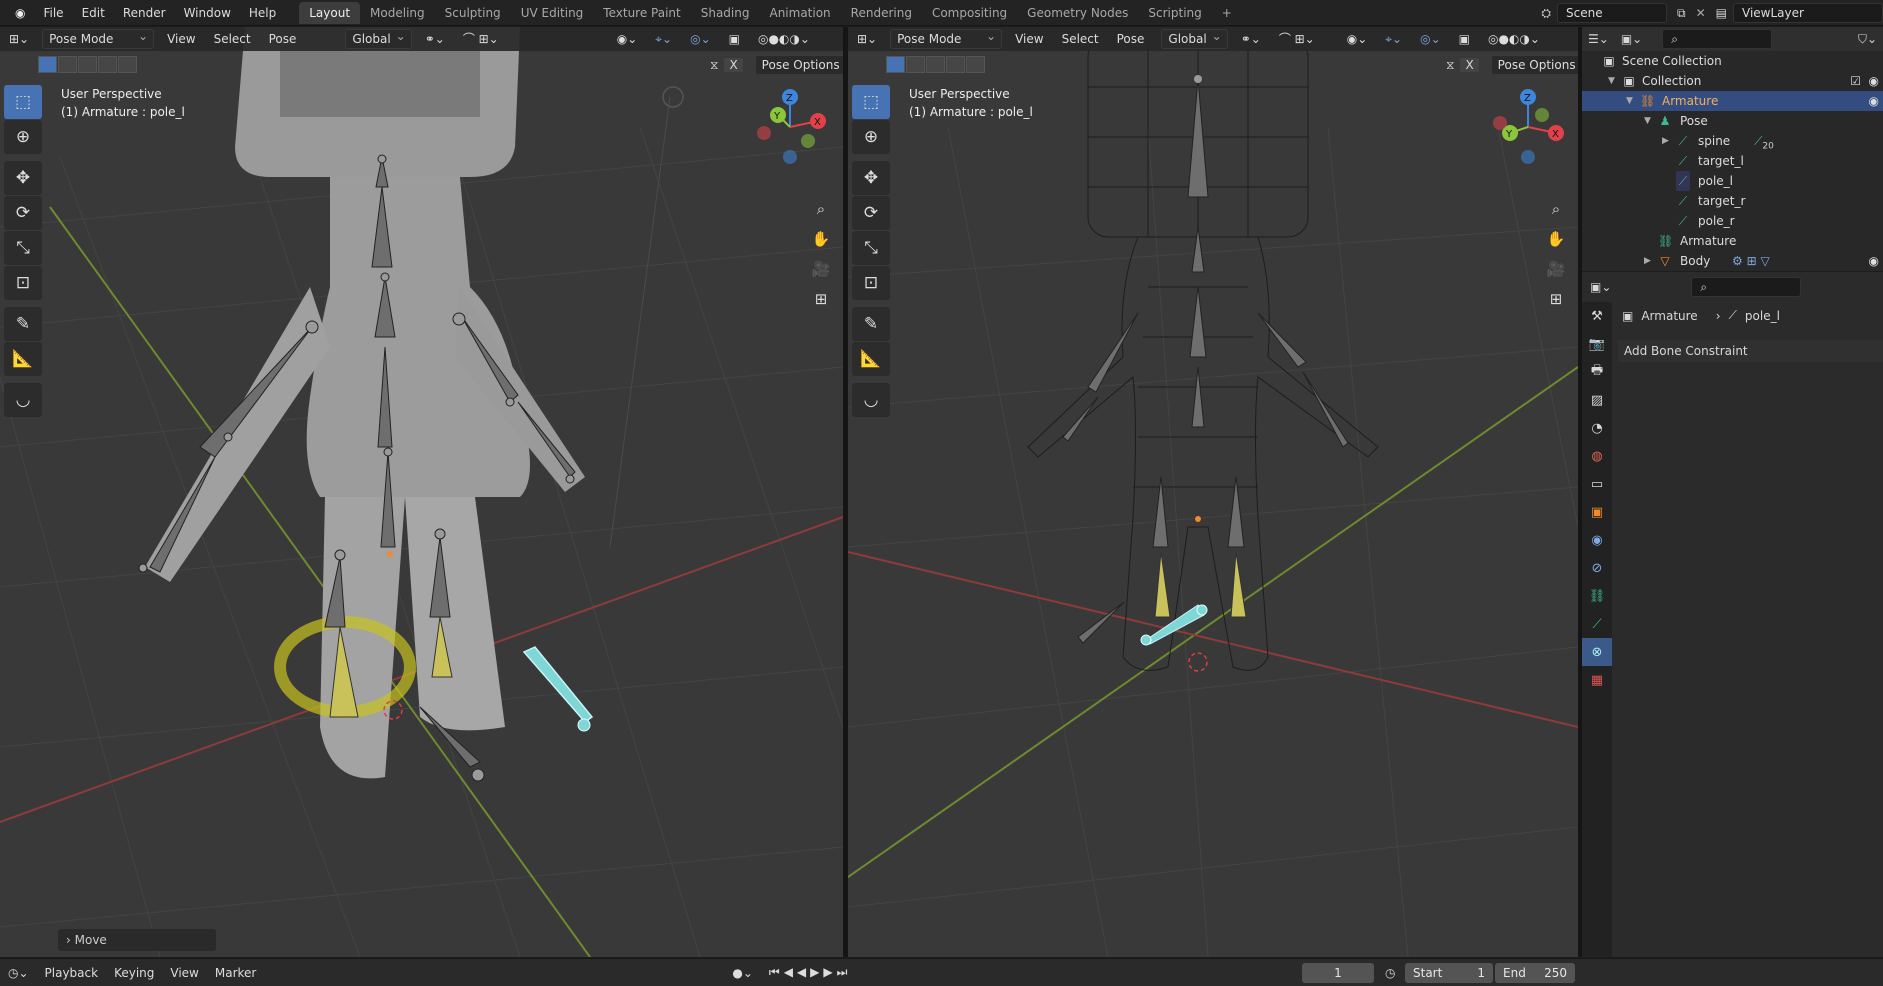 Image resolution: width=1883 pixels, height=986 pixels. I want to click on outliner-row-scene-collection: ▣ Scene Collection, so click(1732, 61).